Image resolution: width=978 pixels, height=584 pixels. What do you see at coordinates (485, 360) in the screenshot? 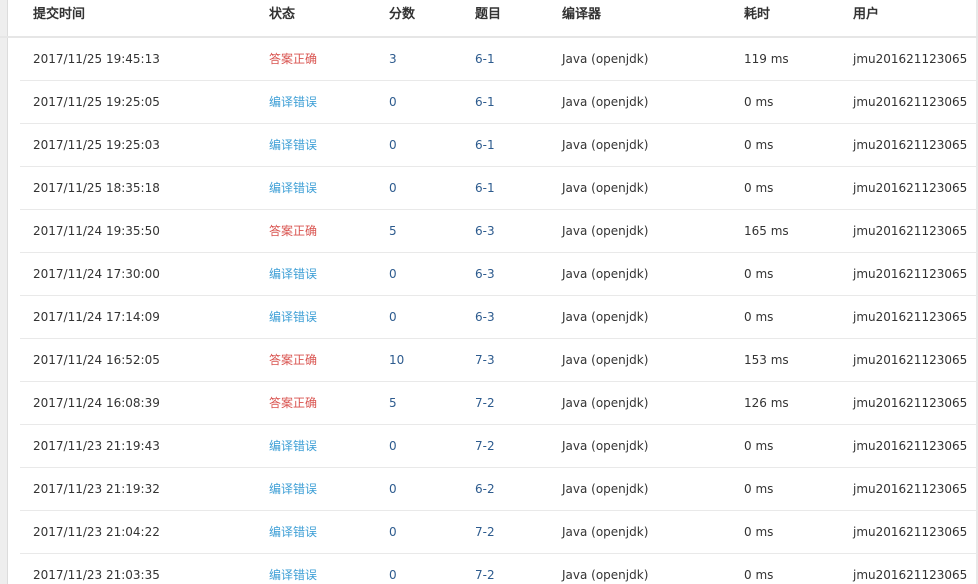
I see `problem-link: 7-3` at bounding box center [485, 360].